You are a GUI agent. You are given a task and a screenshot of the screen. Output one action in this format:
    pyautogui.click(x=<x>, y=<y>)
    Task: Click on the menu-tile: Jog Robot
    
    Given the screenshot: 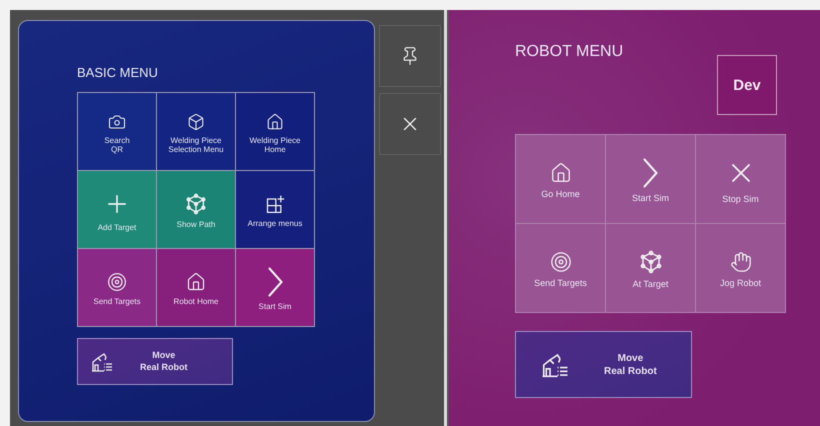 What is the action you would take?
    pyautogui.click(x=740, y=268)
    